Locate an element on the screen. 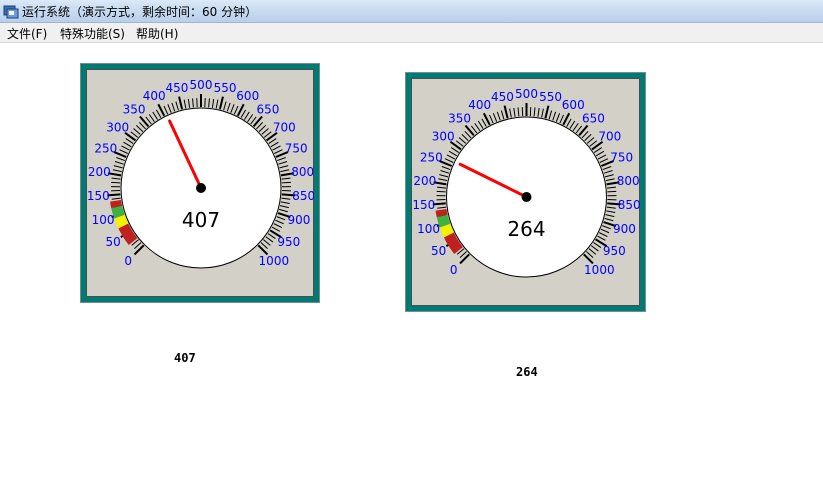 This screenshot has height=481, width=823. gauge-2-readout: 264 is located at coordinates (526, 229).